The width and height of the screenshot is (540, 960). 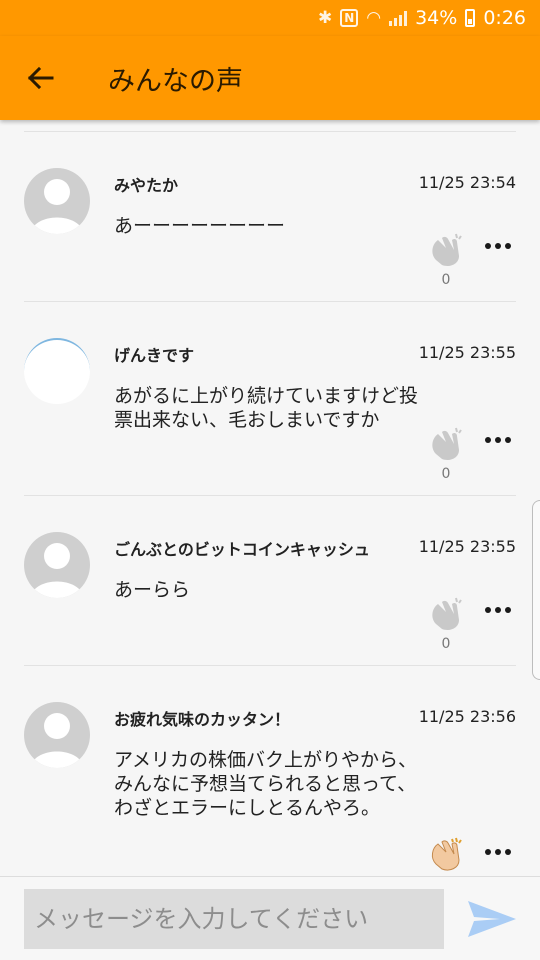 What do you see at coordinates (200, 226) in the screenshot?
I see `comment-text: あーーーーーーーー` at bounding box center [200, 226].